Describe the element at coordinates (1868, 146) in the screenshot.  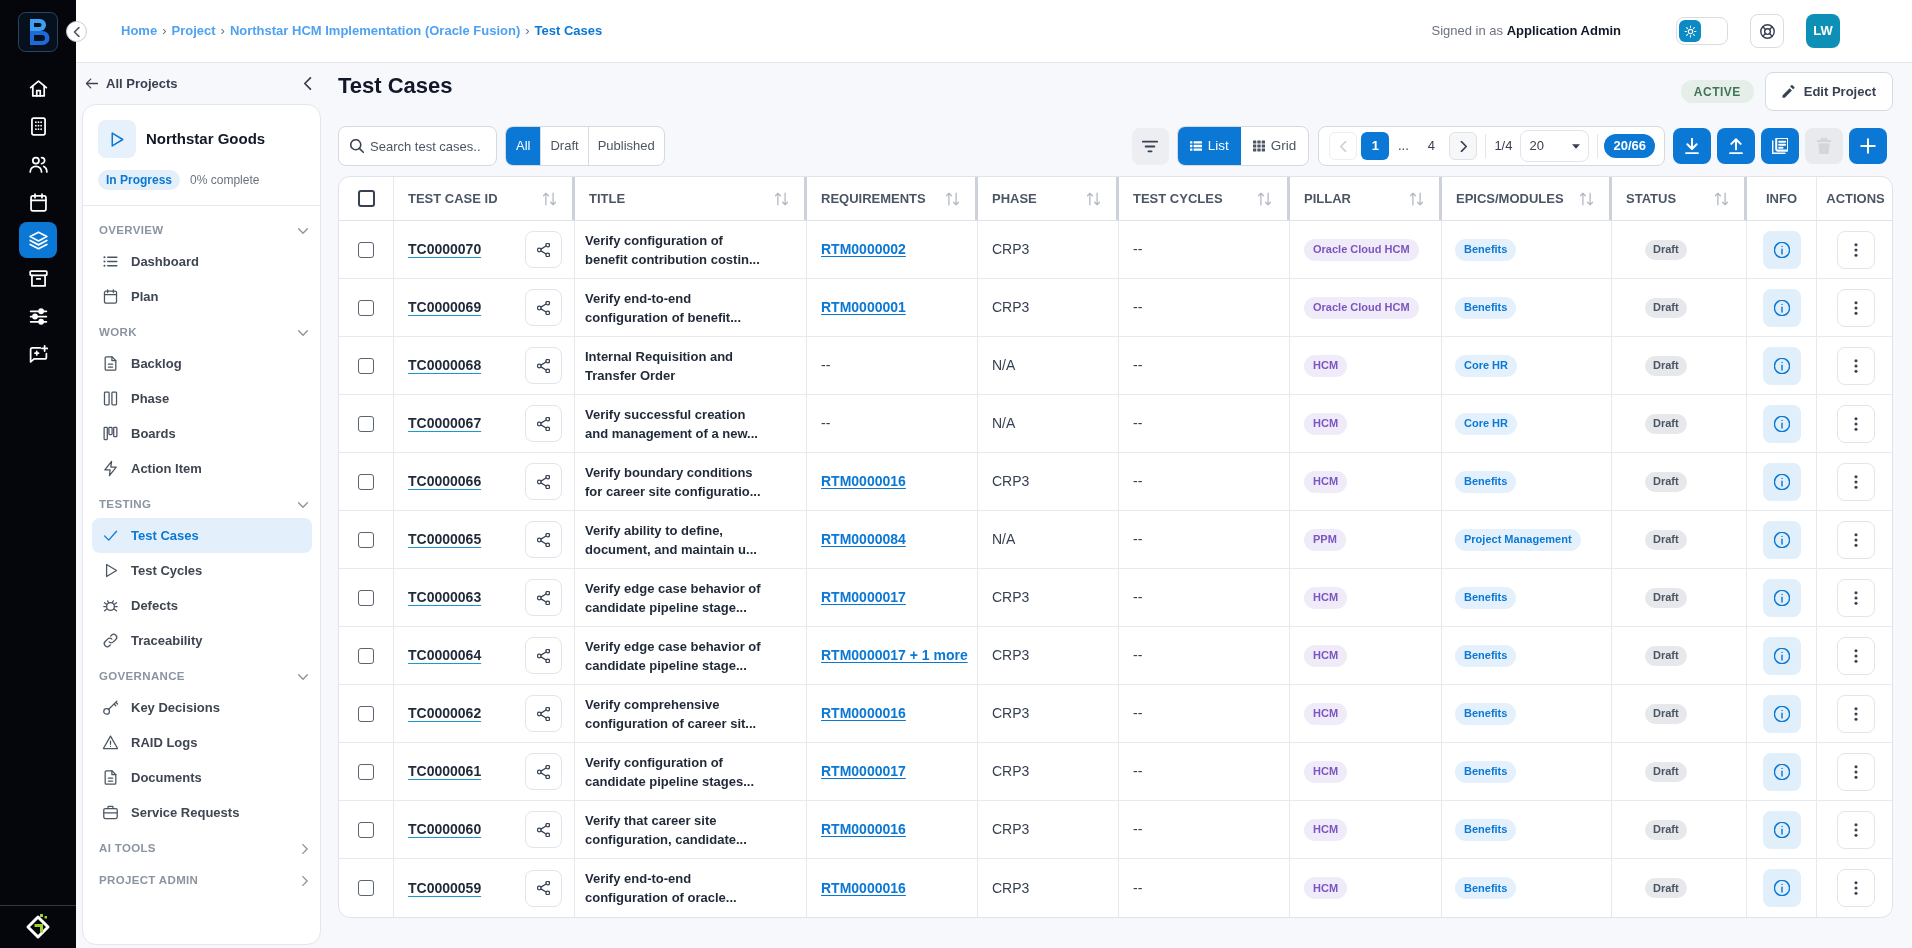
I see `add-button` at that location.